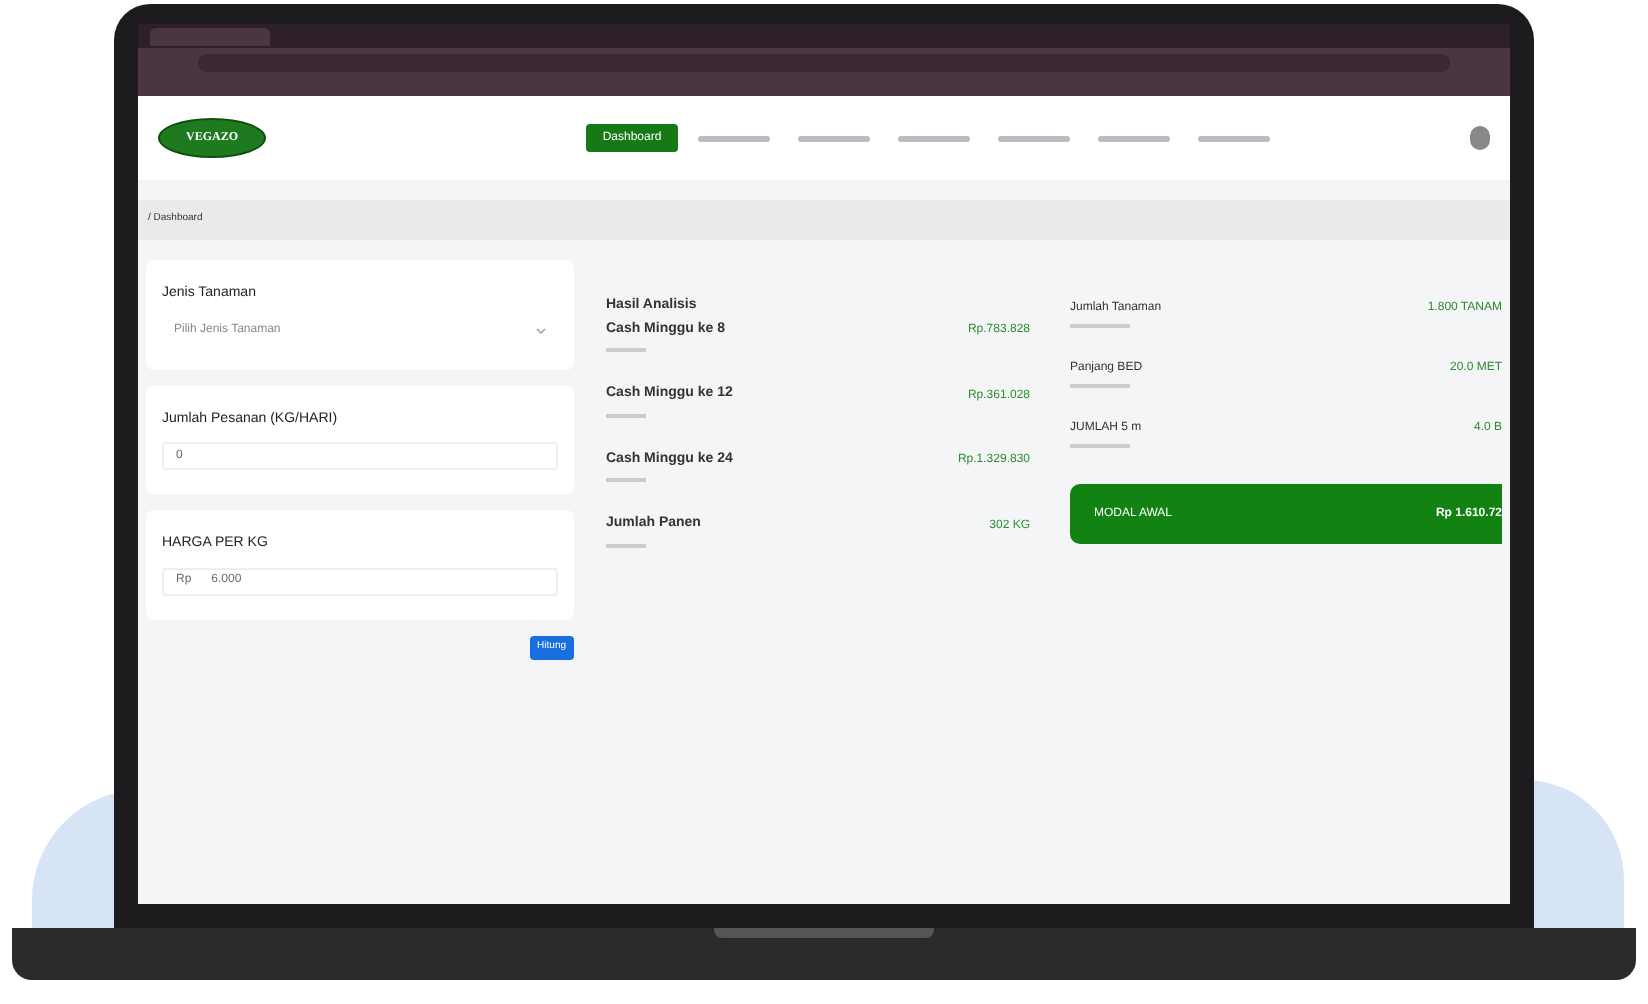 The image size is (1648, 1004). Describe the element at coordinates (541, 331) in the screenshot. I see `chevron-icon` at that location.